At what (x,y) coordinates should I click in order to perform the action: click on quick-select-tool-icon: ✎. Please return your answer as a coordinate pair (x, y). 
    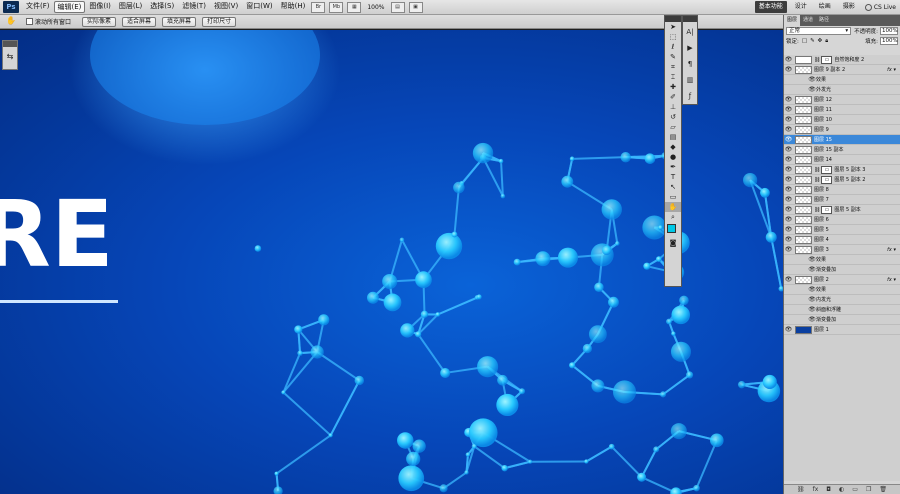
    Looking at the image, I should click on (673, 57).